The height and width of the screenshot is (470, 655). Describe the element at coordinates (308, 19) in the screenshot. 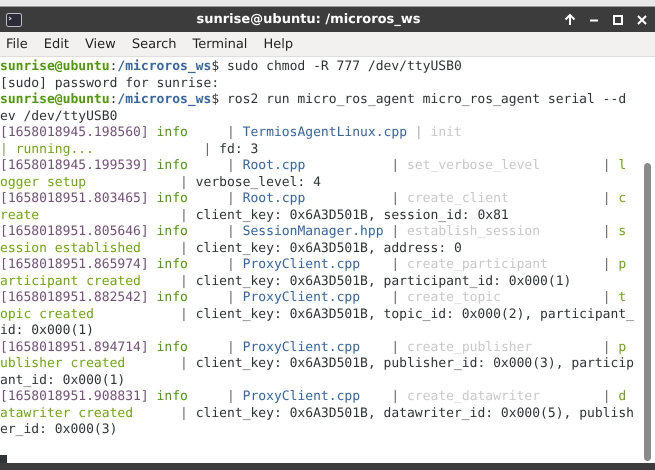

I see `window-title: sunrise@ubuntu: /microros_ws` at that location.